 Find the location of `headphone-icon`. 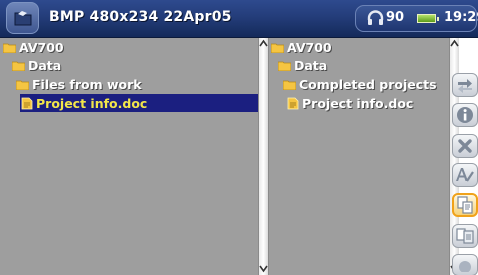

headphone-icon is located at coordinates (375, 17).